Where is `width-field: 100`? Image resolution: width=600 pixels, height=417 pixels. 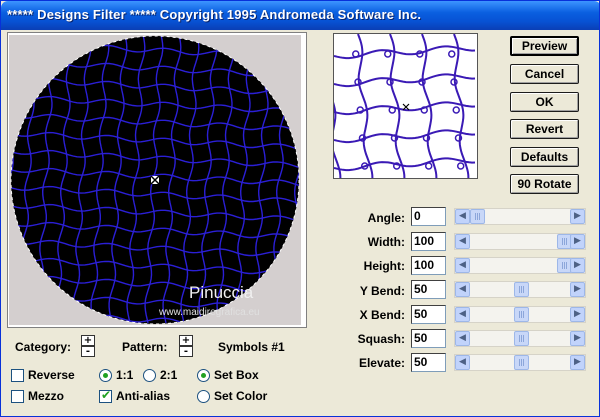 width-field: 100 is located at coordinates (428, 241).